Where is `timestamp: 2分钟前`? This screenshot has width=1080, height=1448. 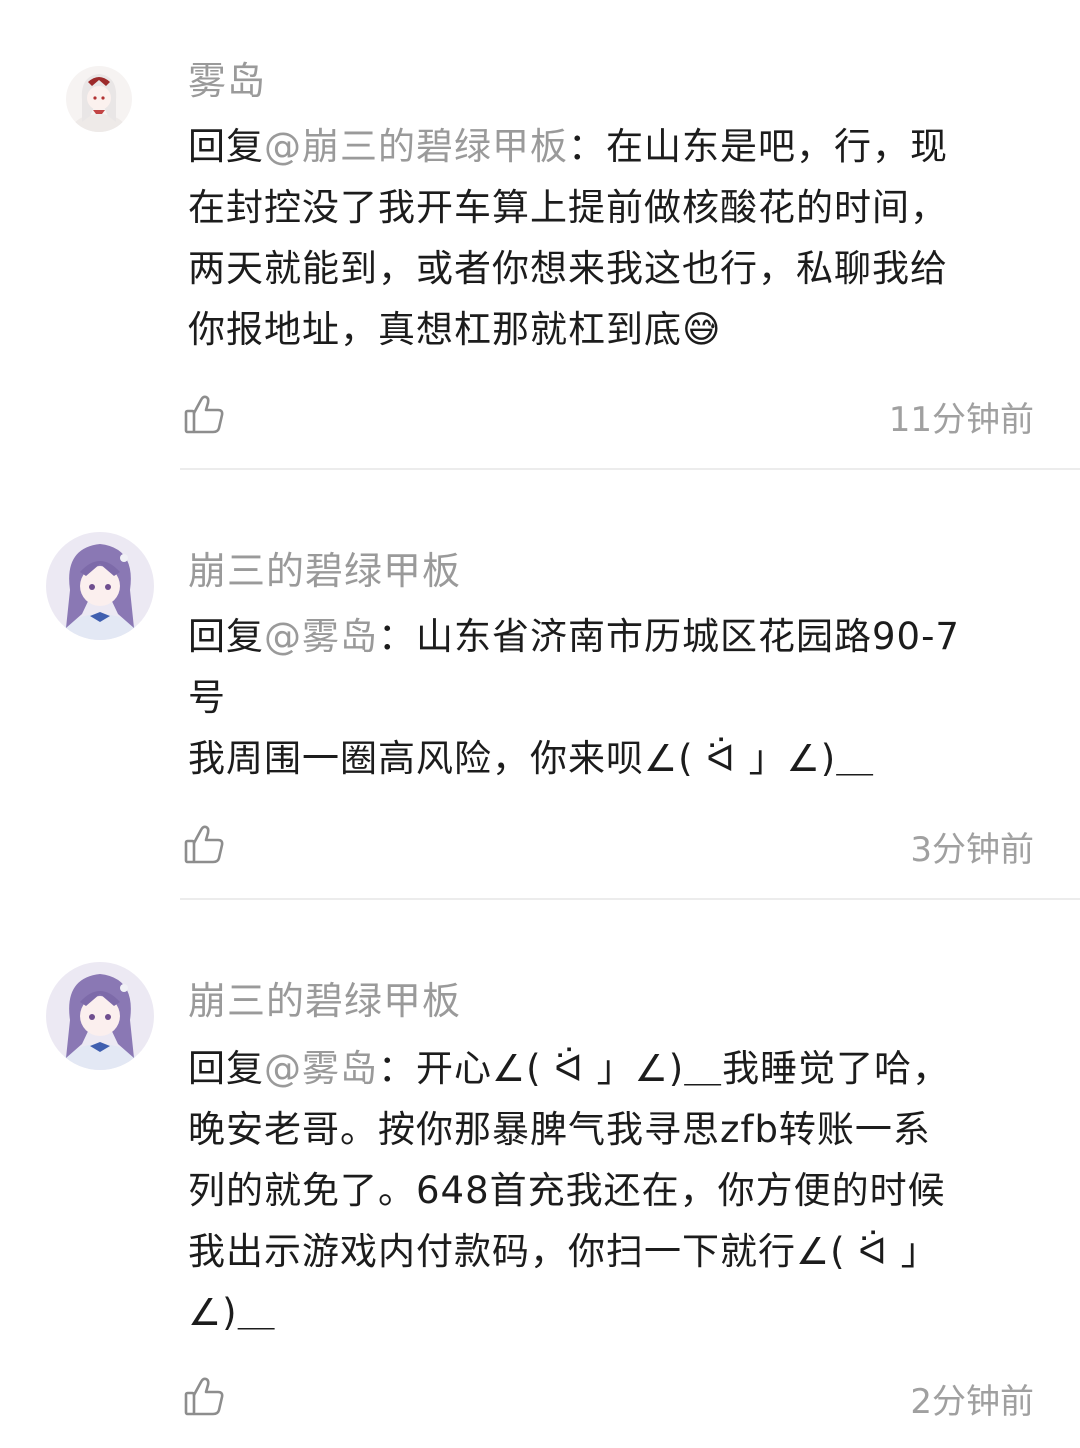 timestamp: 2分钟前 is located at coordinates (972, 1402).